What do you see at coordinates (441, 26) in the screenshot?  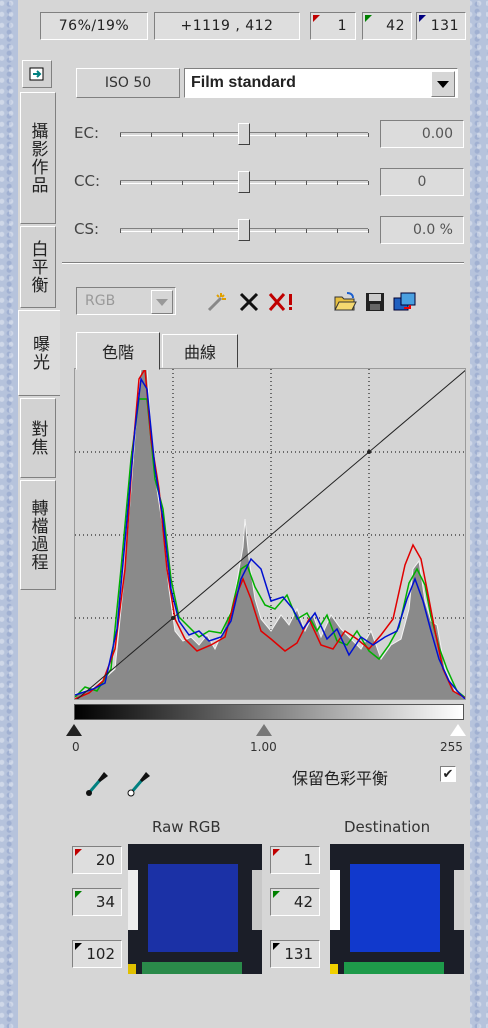 I see `readout-blue-value: 131` at bounding box center [441, 26].